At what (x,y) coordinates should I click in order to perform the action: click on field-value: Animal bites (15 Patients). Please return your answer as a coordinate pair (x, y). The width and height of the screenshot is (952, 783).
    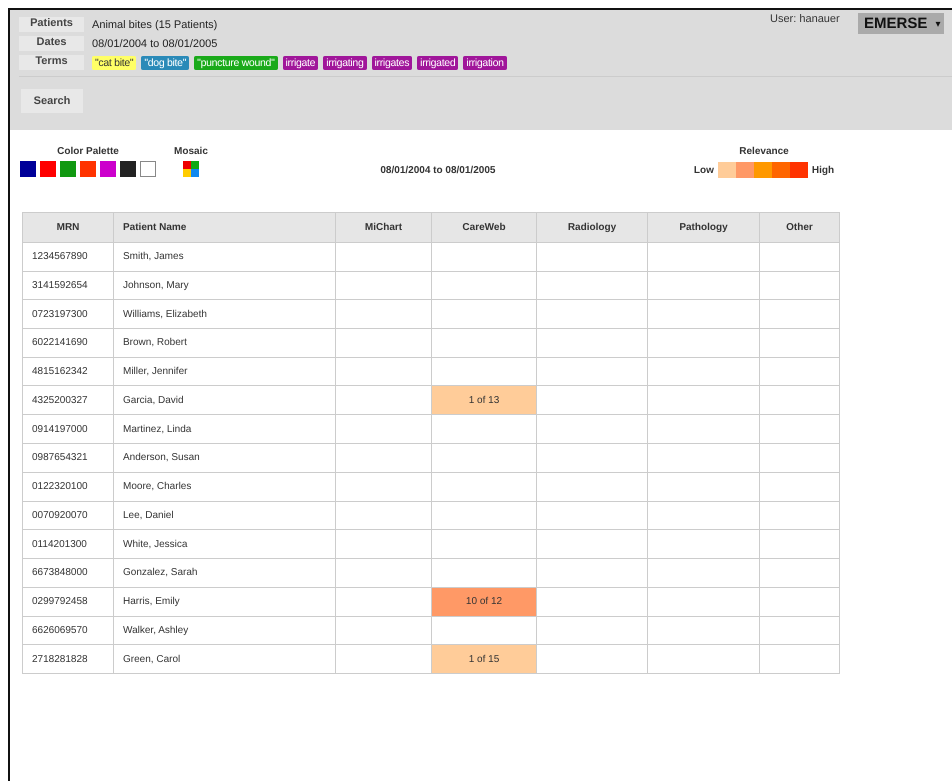
    Looking at the image, I should click on (155, 24).